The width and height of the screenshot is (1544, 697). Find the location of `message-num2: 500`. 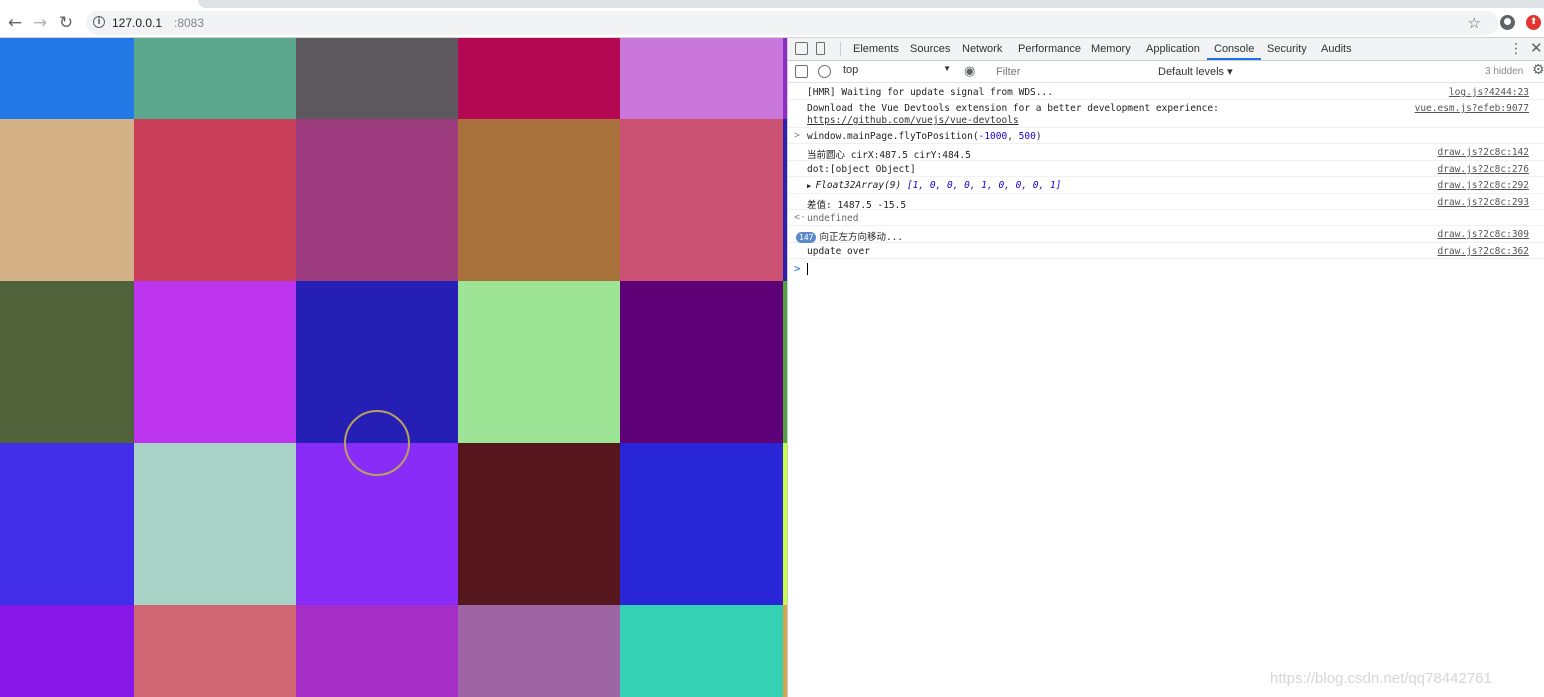

message-num2: 500 is located at coordinates (1027, 136).